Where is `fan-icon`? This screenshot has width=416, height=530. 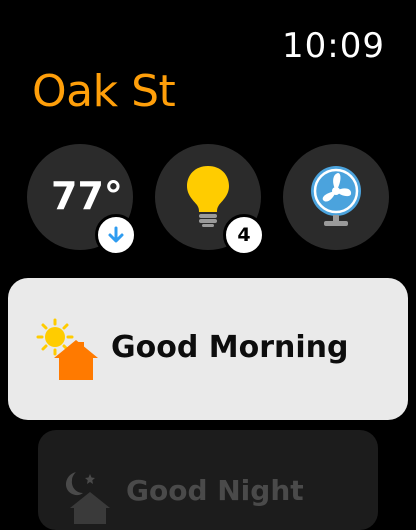 fan-icon is located at coordinates (336, 196).